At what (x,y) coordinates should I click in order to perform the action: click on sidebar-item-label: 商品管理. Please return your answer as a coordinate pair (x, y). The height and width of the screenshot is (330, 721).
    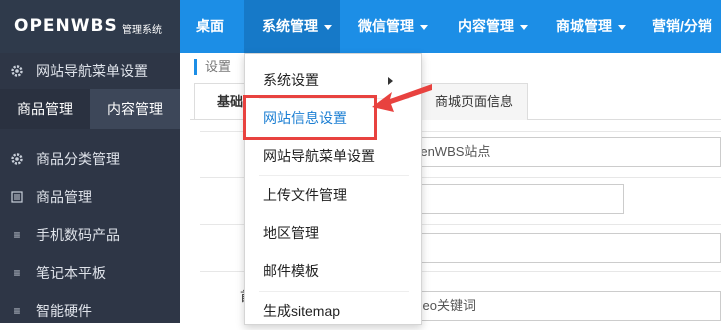
    Looking at the image, I should click on (64, 197).